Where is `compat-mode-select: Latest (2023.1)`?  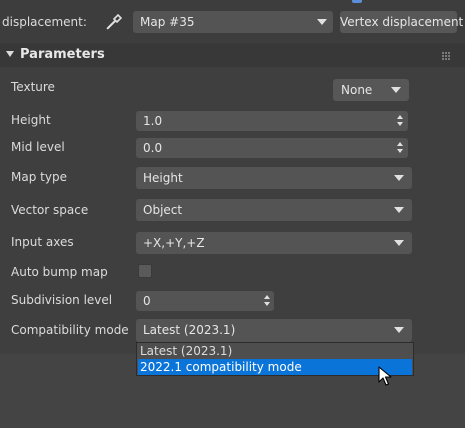 compat-mode-select: Latest (2023.1) is located at coordinates (274, 330).